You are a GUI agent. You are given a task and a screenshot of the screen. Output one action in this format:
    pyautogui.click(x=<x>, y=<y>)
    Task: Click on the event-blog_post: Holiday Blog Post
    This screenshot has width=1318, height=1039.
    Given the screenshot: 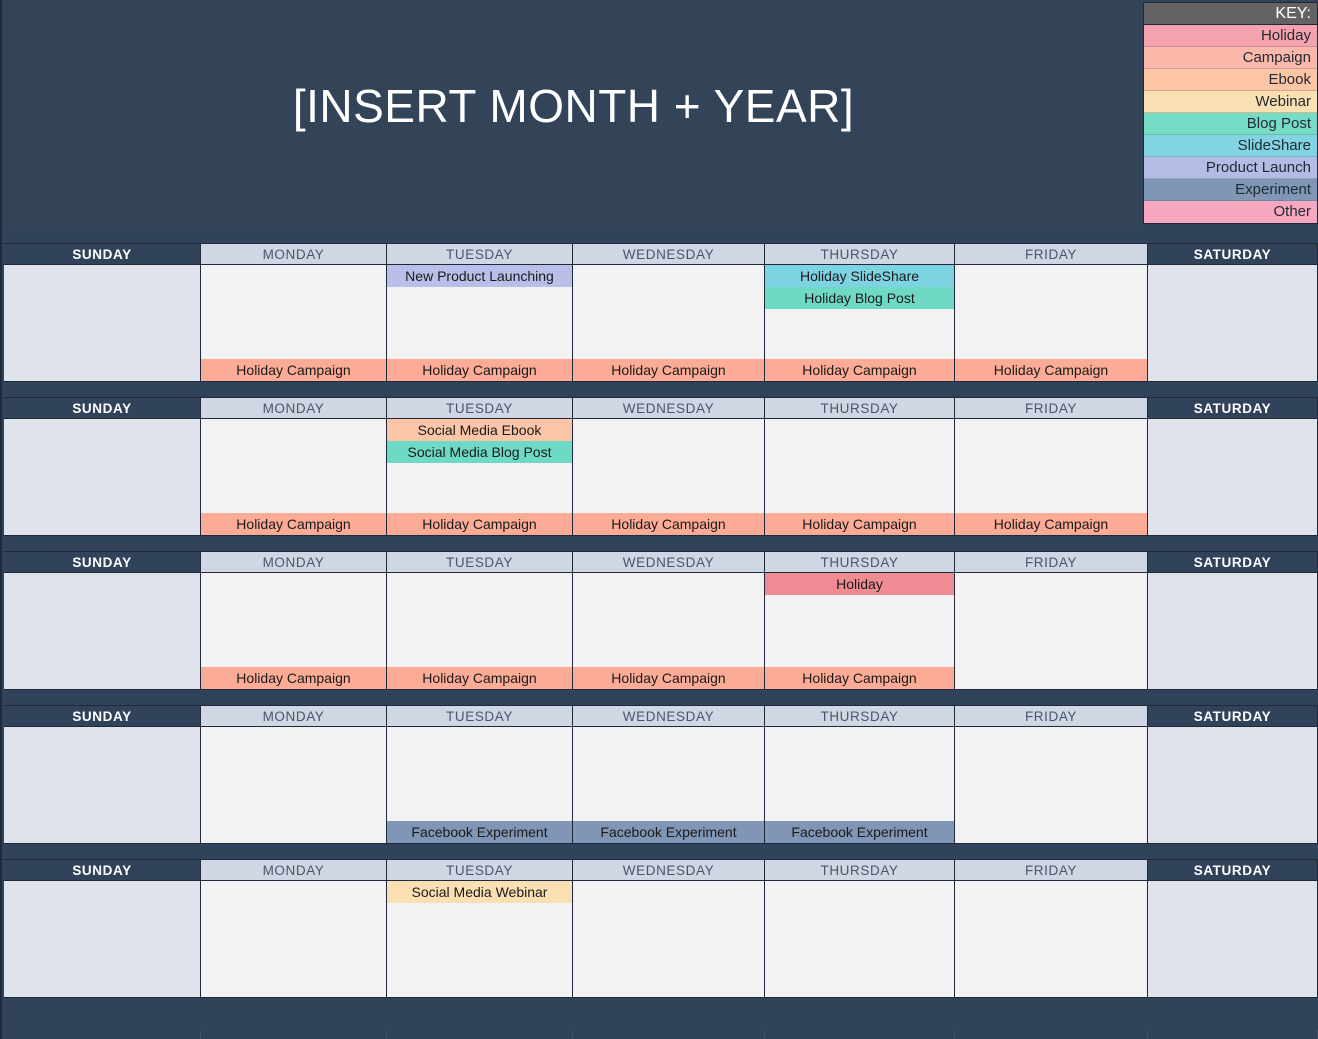 What is the action you would take?
    pyautogui.click(x=859, y=298)
    